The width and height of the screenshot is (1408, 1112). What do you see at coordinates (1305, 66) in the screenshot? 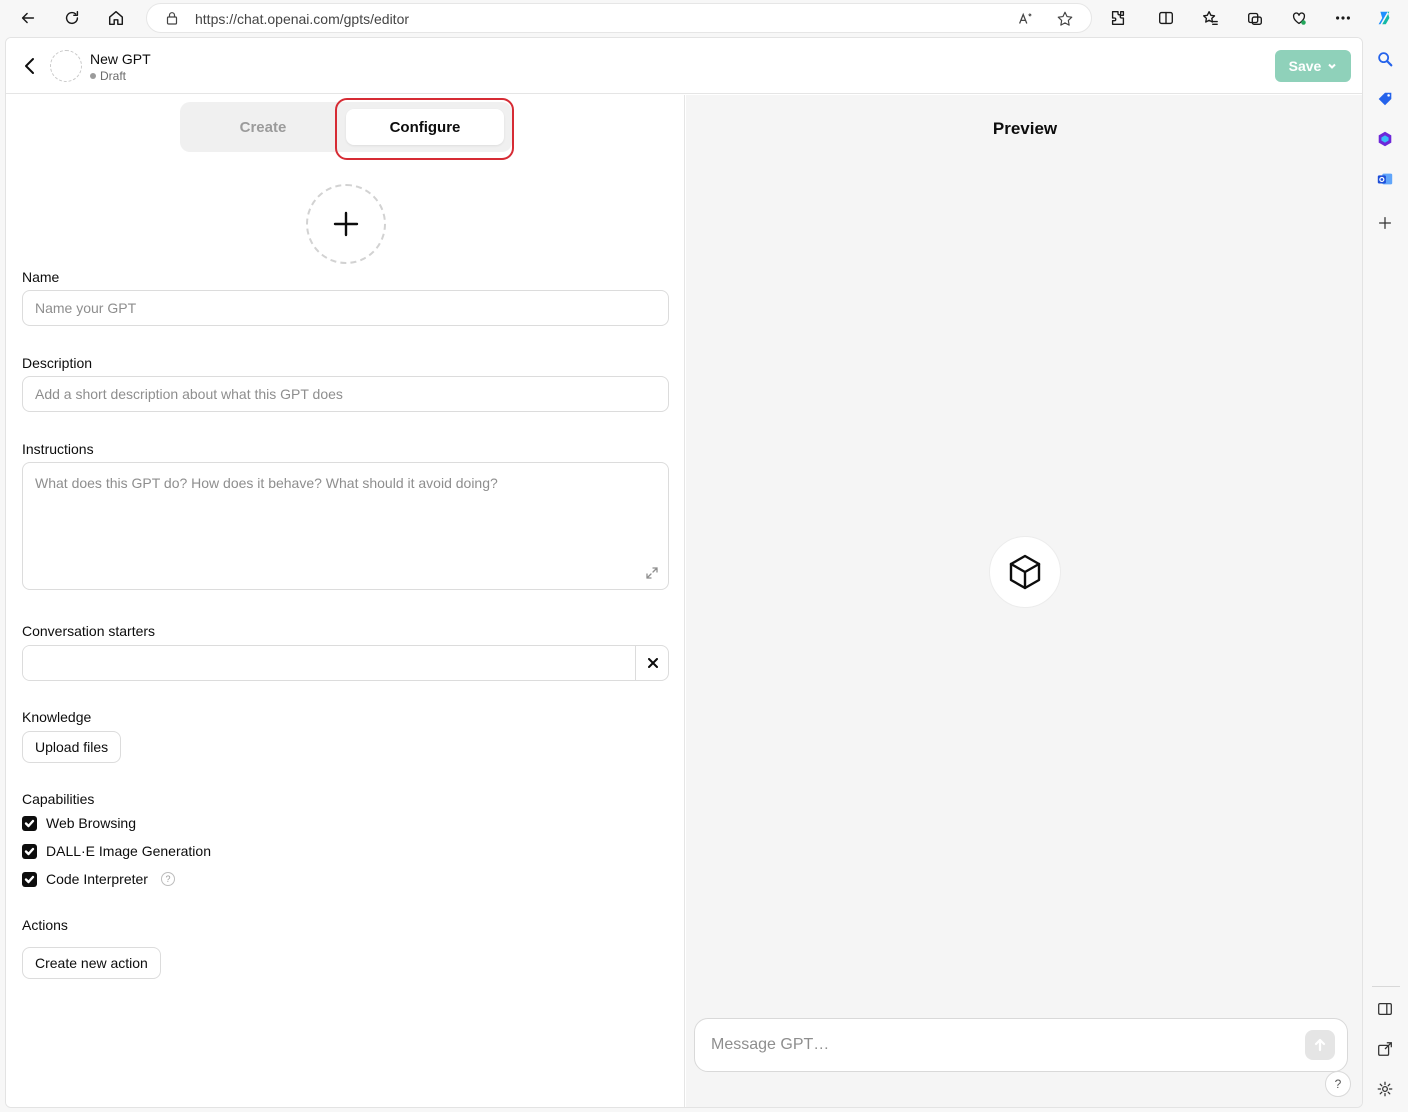
I see `save-button-label: Save` at bounding box center [1305, 66].